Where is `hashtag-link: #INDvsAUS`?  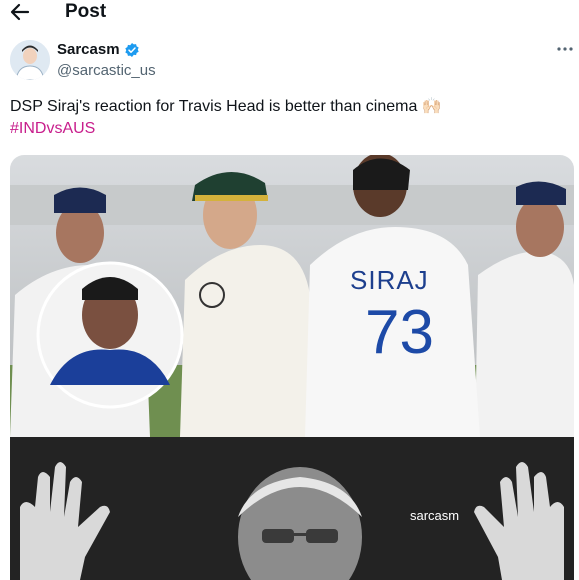
hashtag-link: #INDvsAUS is located at coordinates (290, 129).